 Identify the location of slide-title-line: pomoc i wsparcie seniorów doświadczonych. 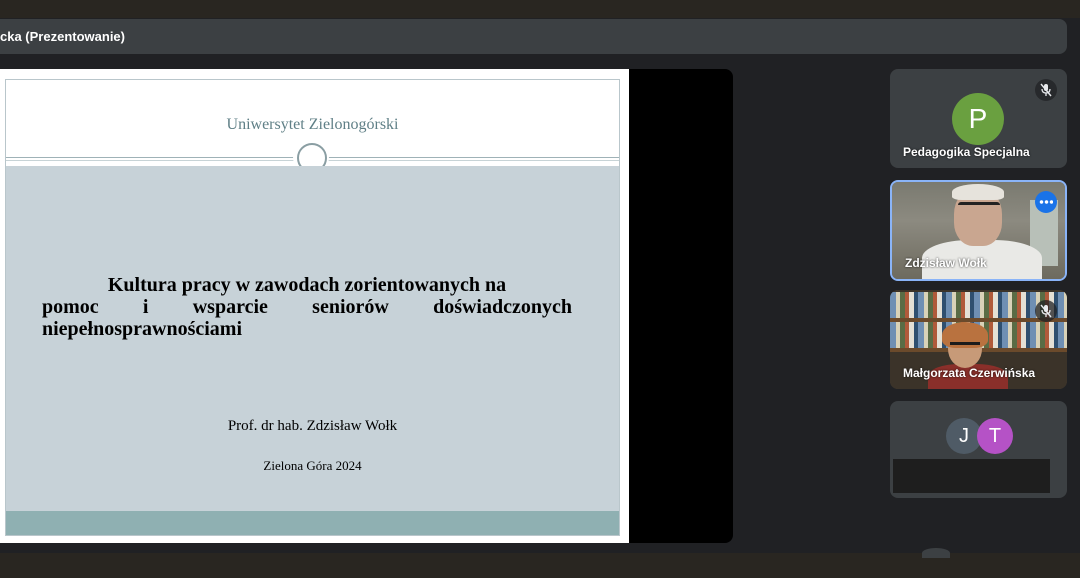
(307, 307).